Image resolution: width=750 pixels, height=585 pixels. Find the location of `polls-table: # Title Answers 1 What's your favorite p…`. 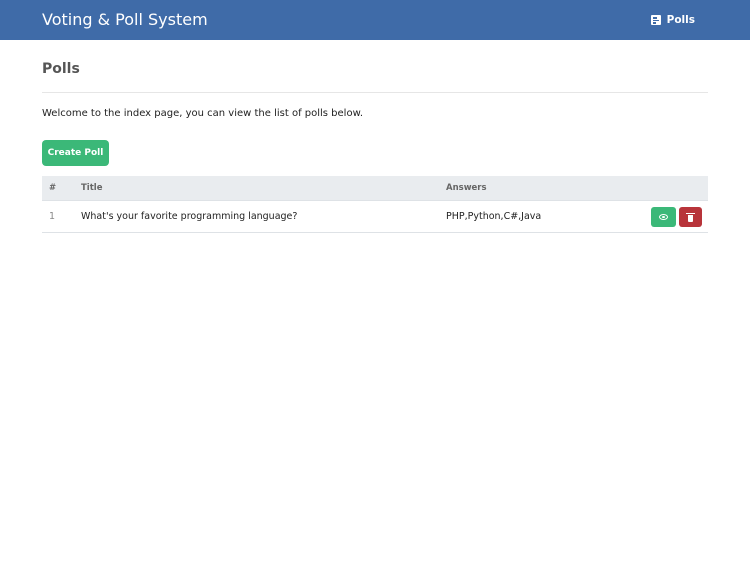

polls-table: # Title Answers 1 What's your favorite p… is located at coordinates (375, 204).